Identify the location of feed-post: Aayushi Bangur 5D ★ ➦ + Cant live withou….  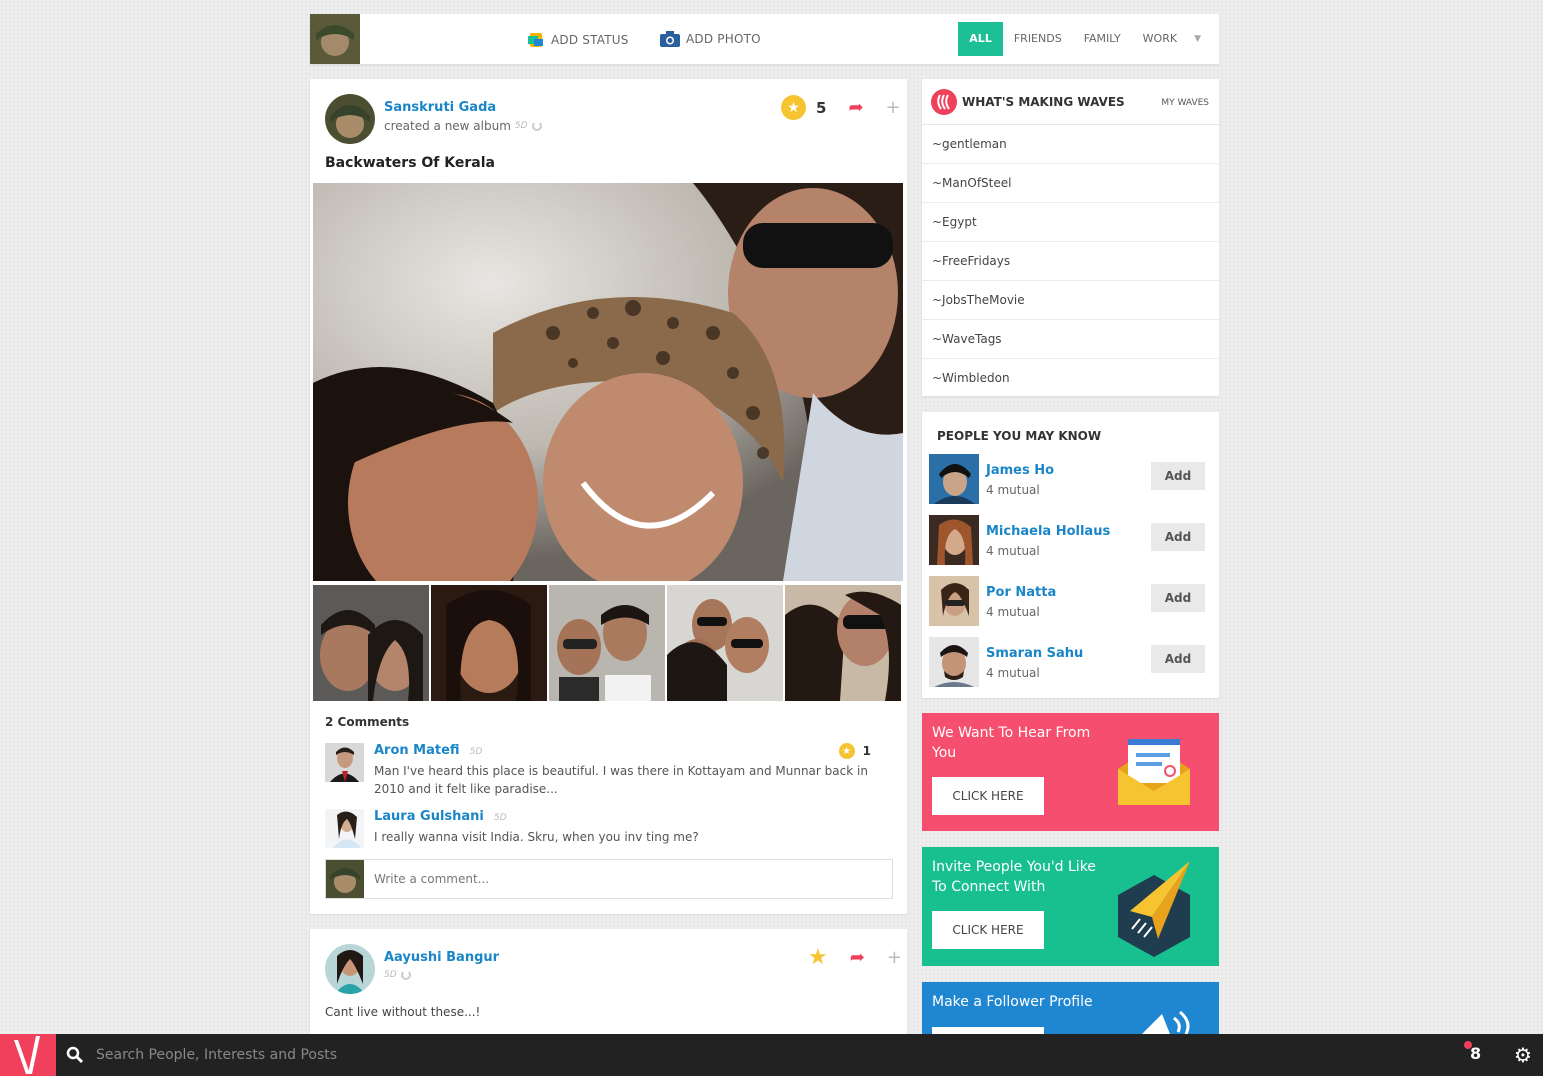
(608, 984).